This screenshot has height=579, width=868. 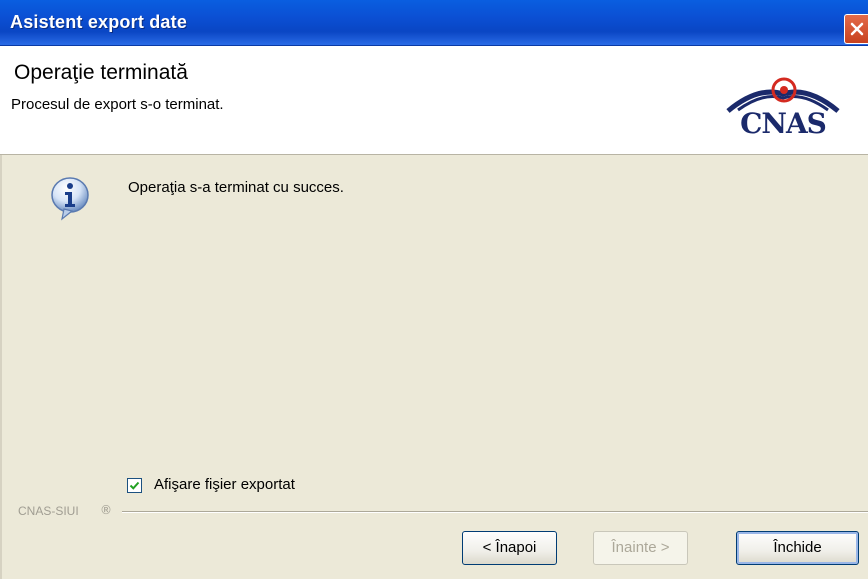 What do you see at coordinates (797, 548) in the screenshot?
I see `close-button: Închide` at bounding box center [797, 548].